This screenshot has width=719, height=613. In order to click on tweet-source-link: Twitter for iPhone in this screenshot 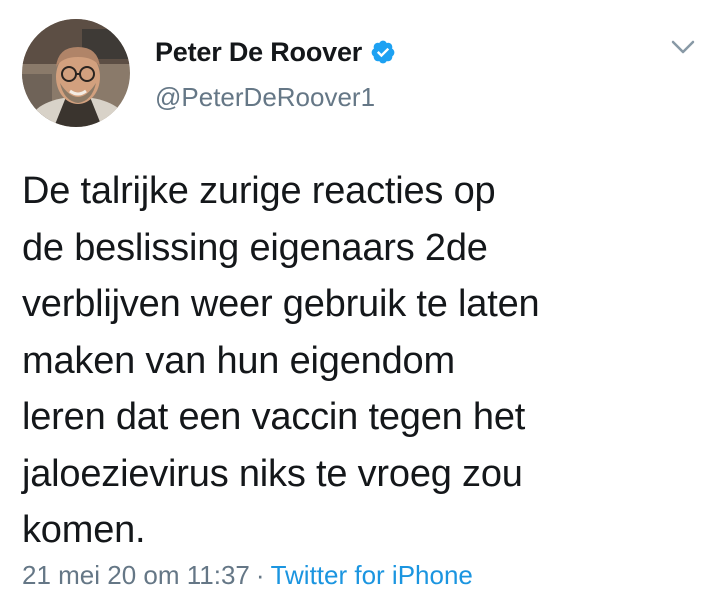, I will do `click(372, 575)`.